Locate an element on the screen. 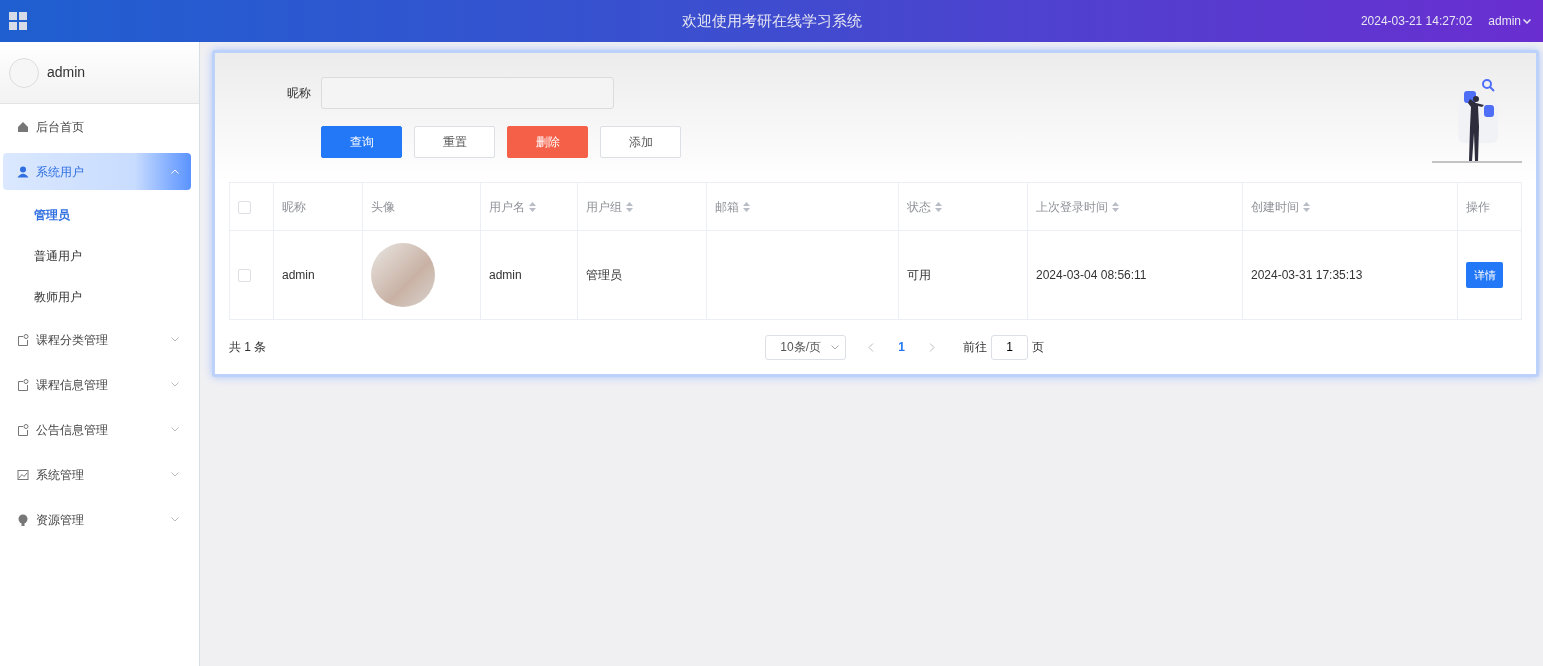 Image resolution: width=1543 pixels, height=666 pixels. search-label: 昵称 is located at coordinates (299, 93).